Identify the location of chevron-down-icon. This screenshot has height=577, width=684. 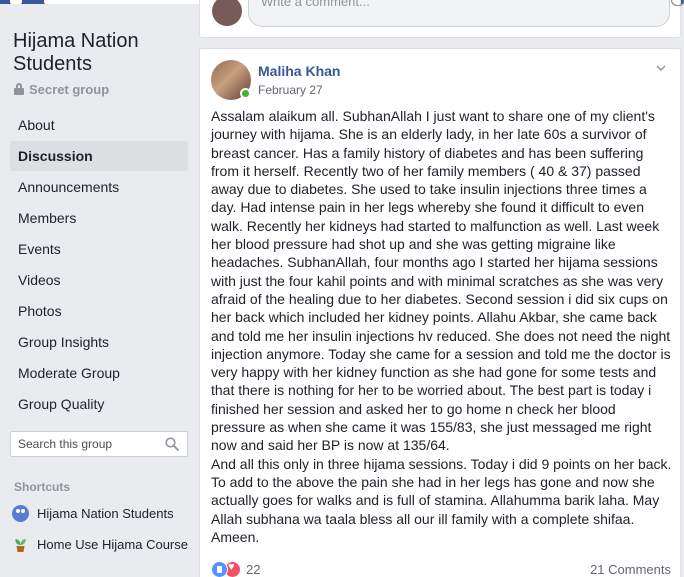
(661, 68).